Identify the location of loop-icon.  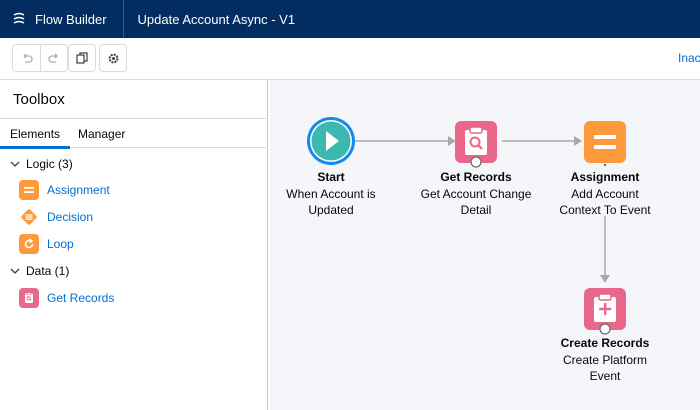
(29, 244).